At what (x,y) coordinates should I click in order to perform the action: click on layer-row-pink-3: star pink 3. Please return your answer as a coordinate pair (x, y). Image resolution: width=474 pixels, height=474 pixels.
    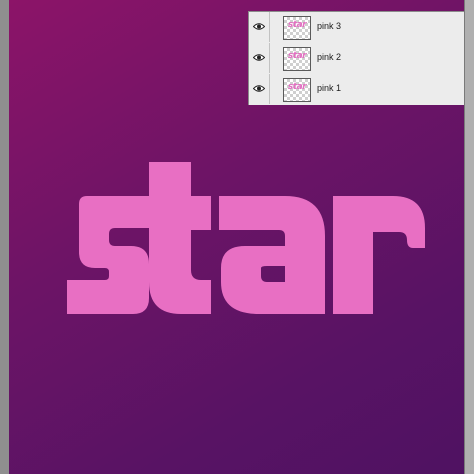
    Looking at the image, I should click on (357, 28).